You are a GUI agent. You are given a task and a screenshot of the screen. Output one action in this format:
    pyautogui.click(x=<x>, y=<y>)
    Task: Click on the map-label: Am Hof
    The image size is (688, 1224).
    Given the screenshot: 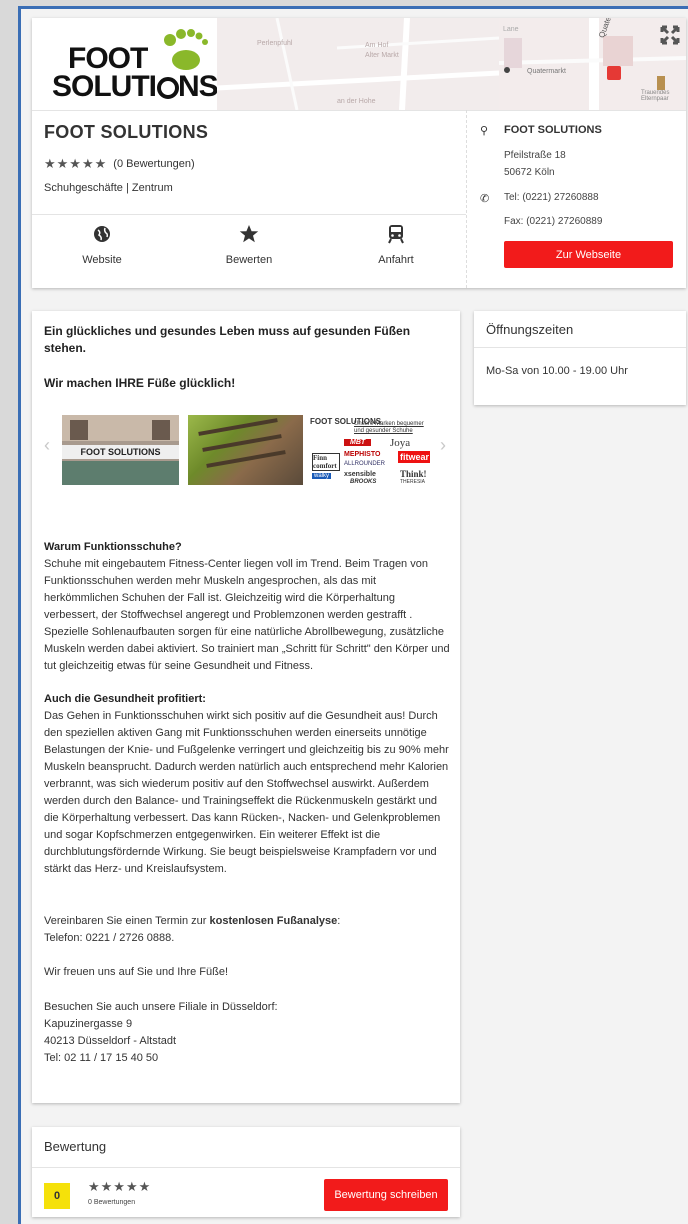 What is the action you would take?
    pyautogui.click(x=377, y=45)
    